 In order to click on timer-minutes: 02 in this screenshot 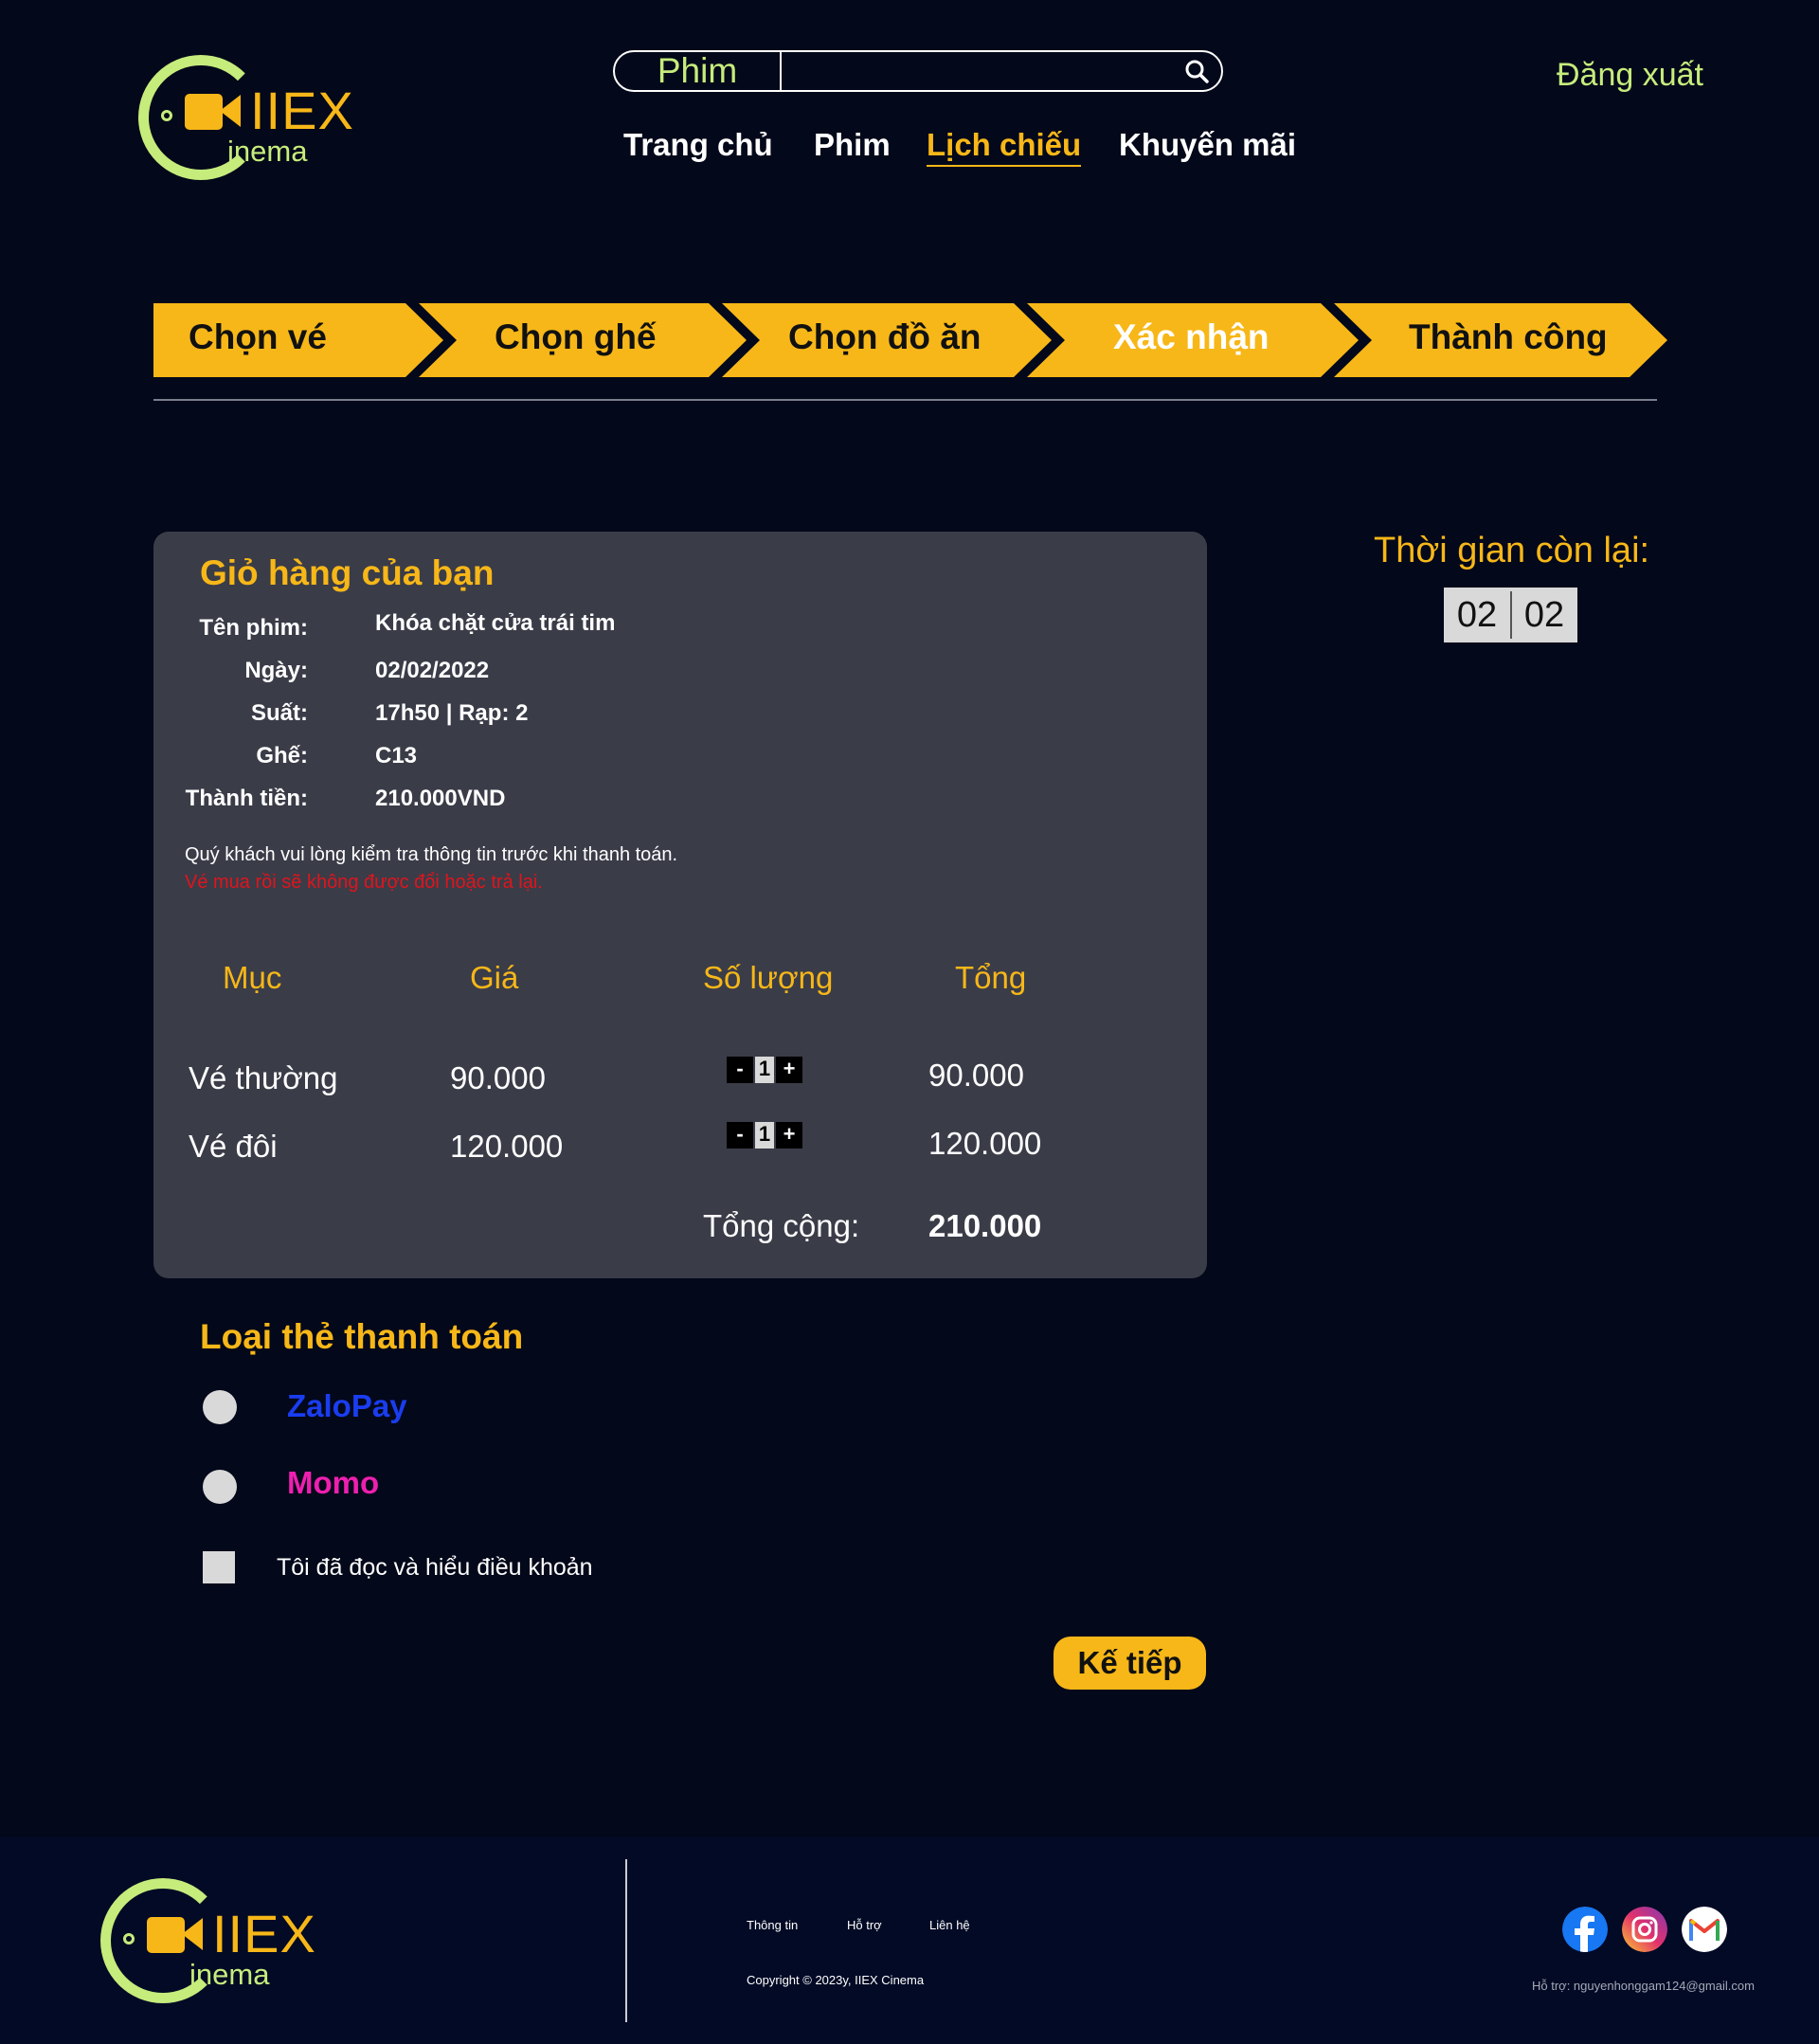, I will do `click(1477, 615)`.